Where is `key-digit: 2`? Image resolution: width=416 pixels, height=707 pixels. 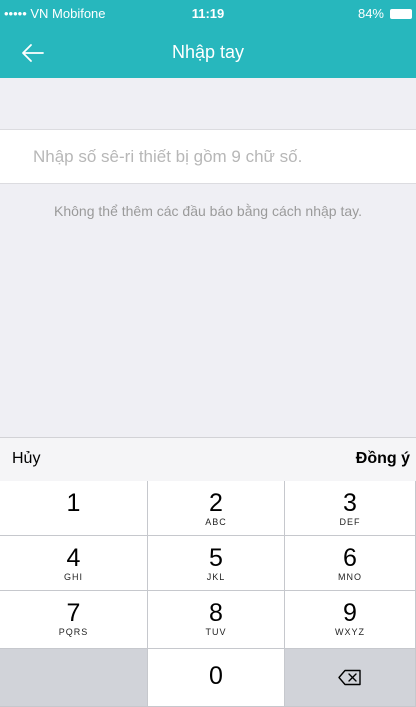
key-digit: 2 is located at coordinates (216, 503).